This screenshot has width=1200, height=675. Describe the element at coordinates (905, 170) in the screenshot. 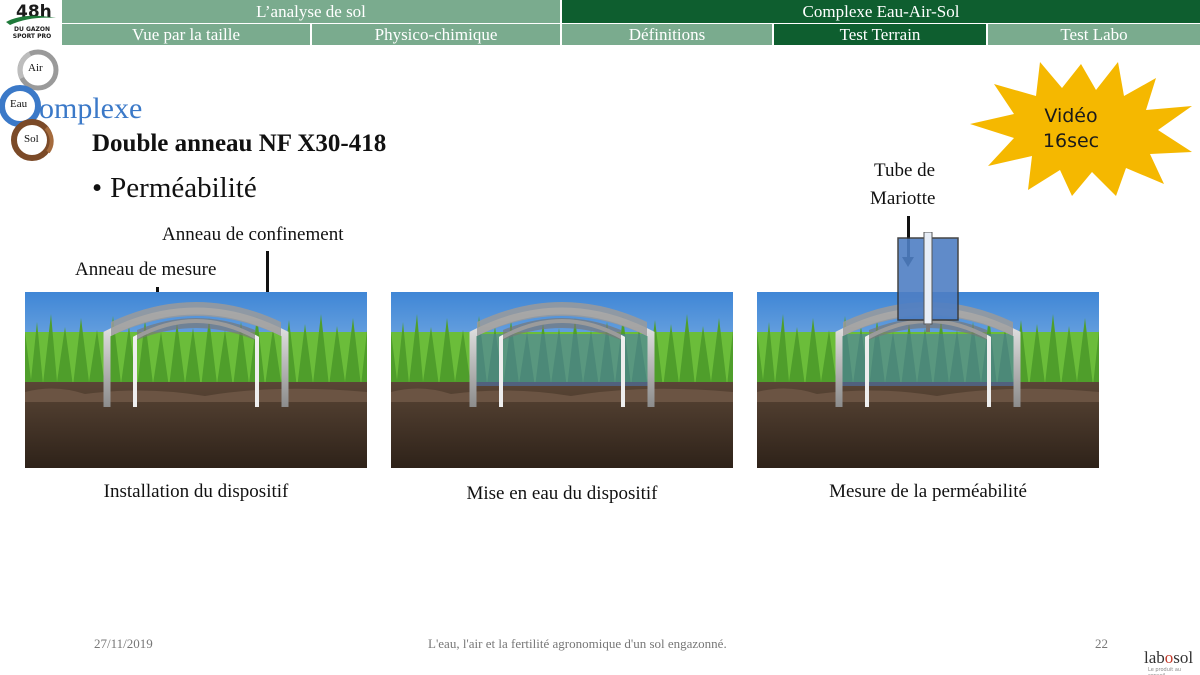

I see `annotation-tube-line1: Tube de` at that location.